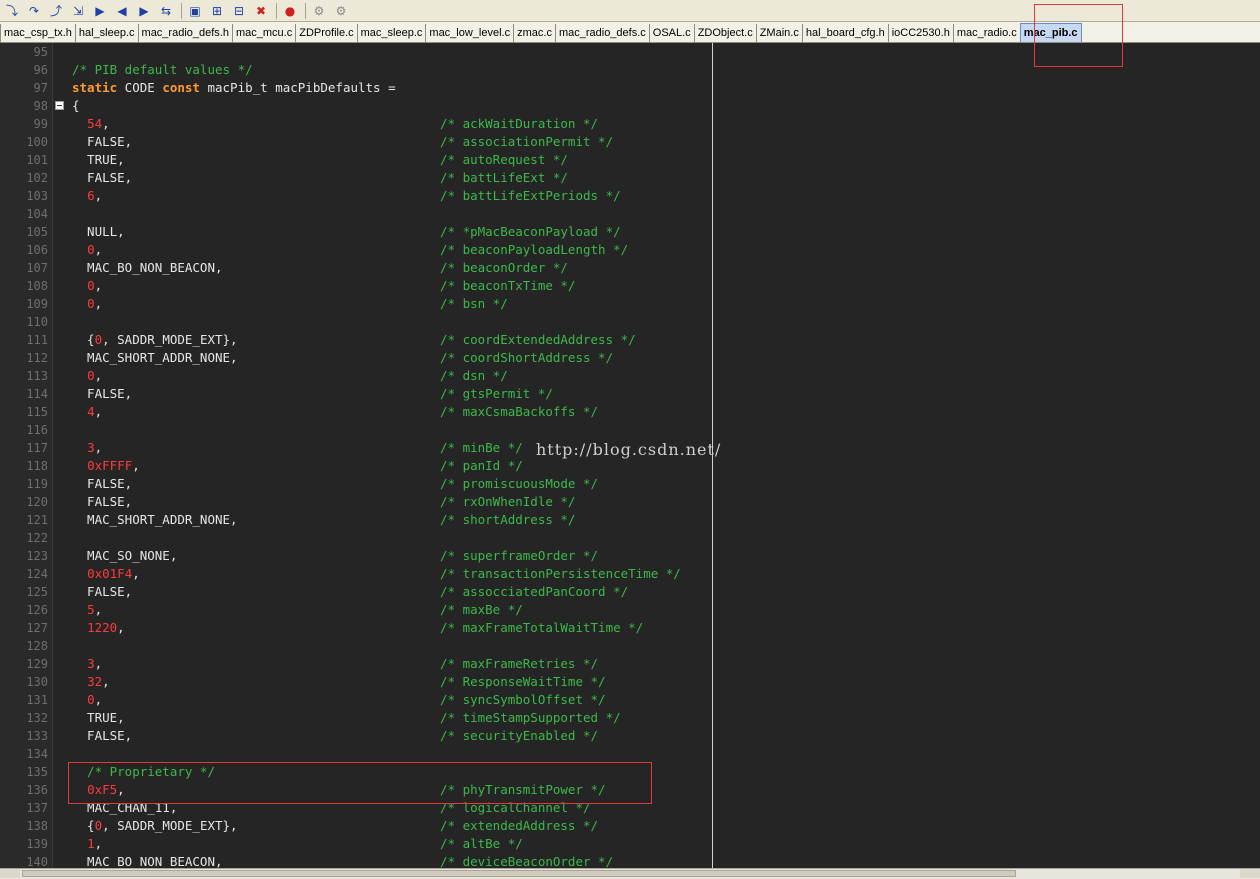  I want to click on code-line: 123 MAC_SO_NONE, /* superframeOrder */, so click(629, 556).